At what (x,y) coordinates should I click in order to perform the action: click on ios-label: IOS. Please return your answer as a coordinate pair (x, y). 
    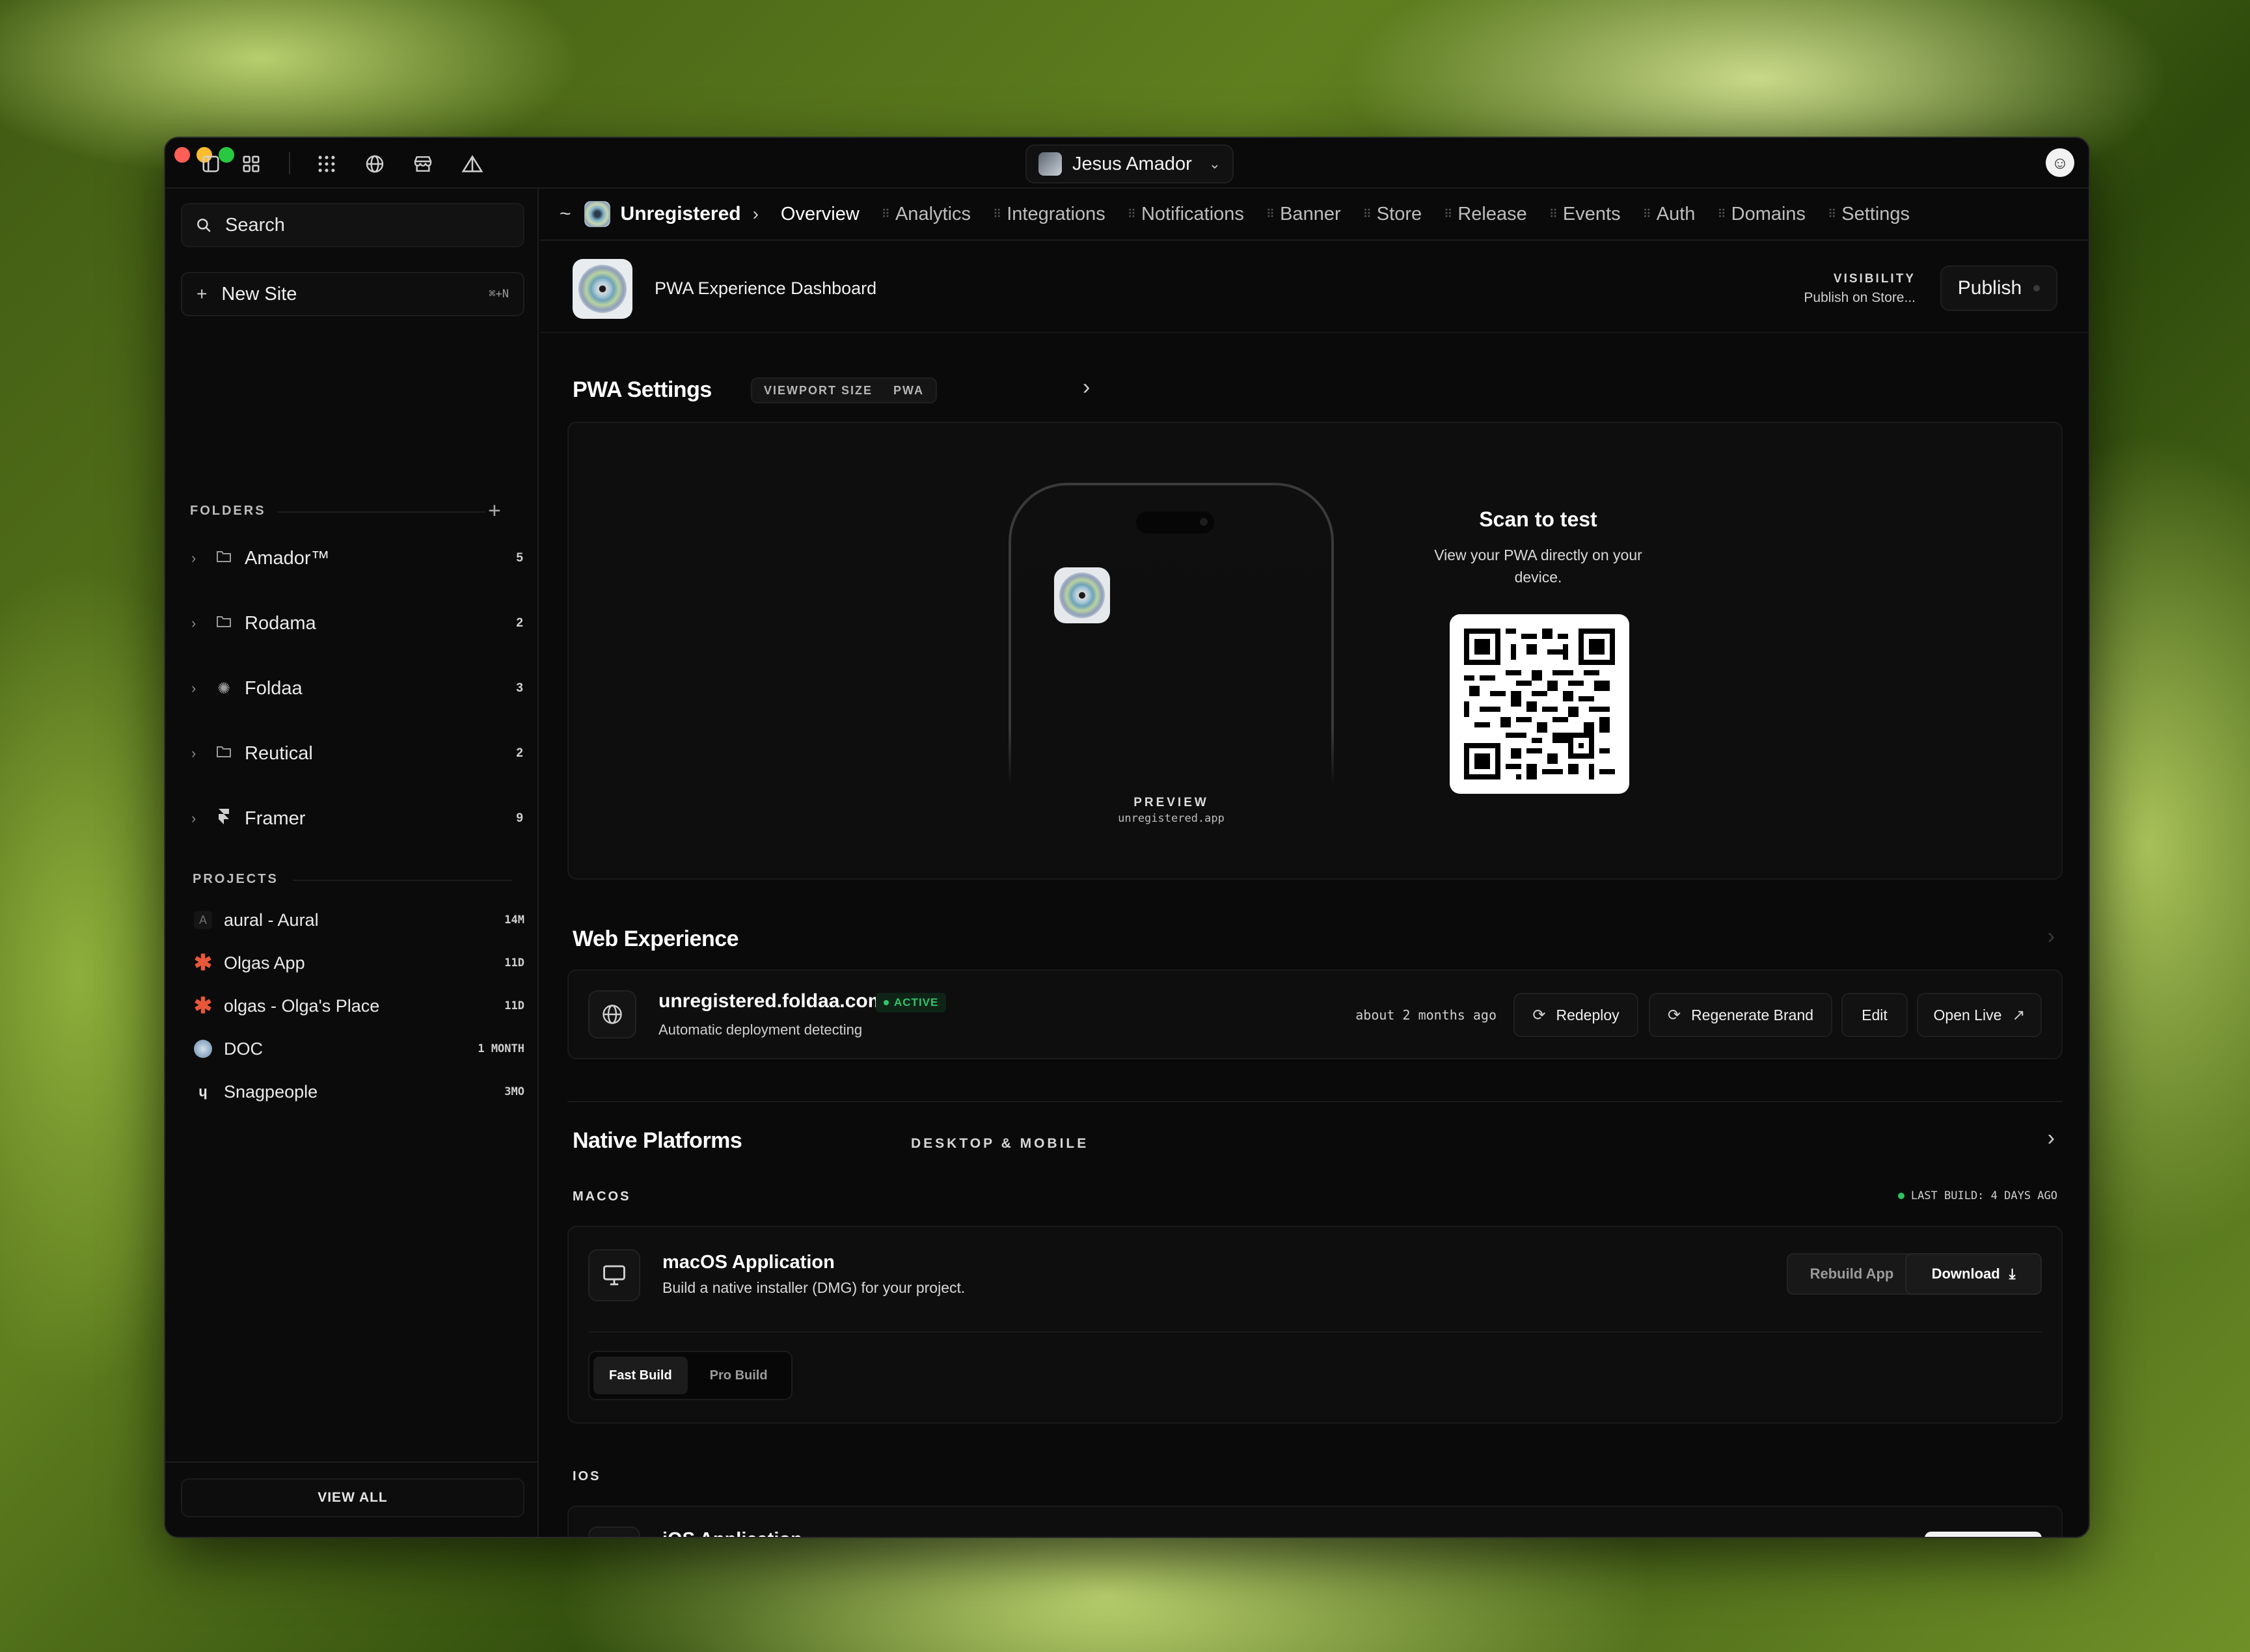
    Looking at the image, I should click on (587, 1476).